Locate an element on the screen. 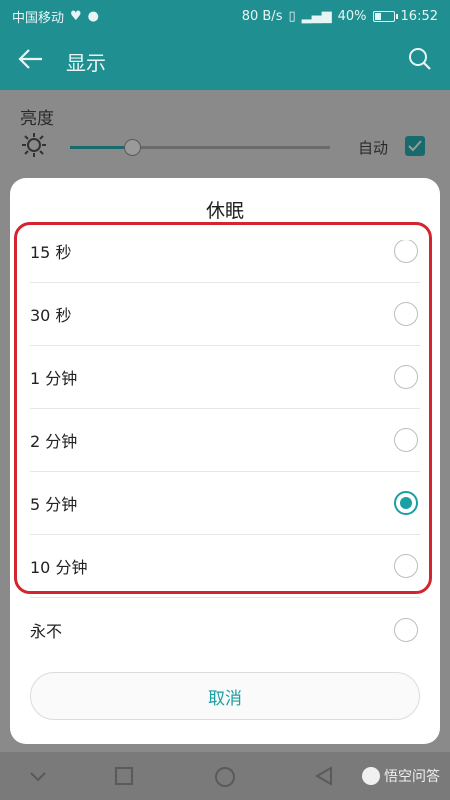  signal-icon: ▂▄▆ is located at coordinates (316, 16).